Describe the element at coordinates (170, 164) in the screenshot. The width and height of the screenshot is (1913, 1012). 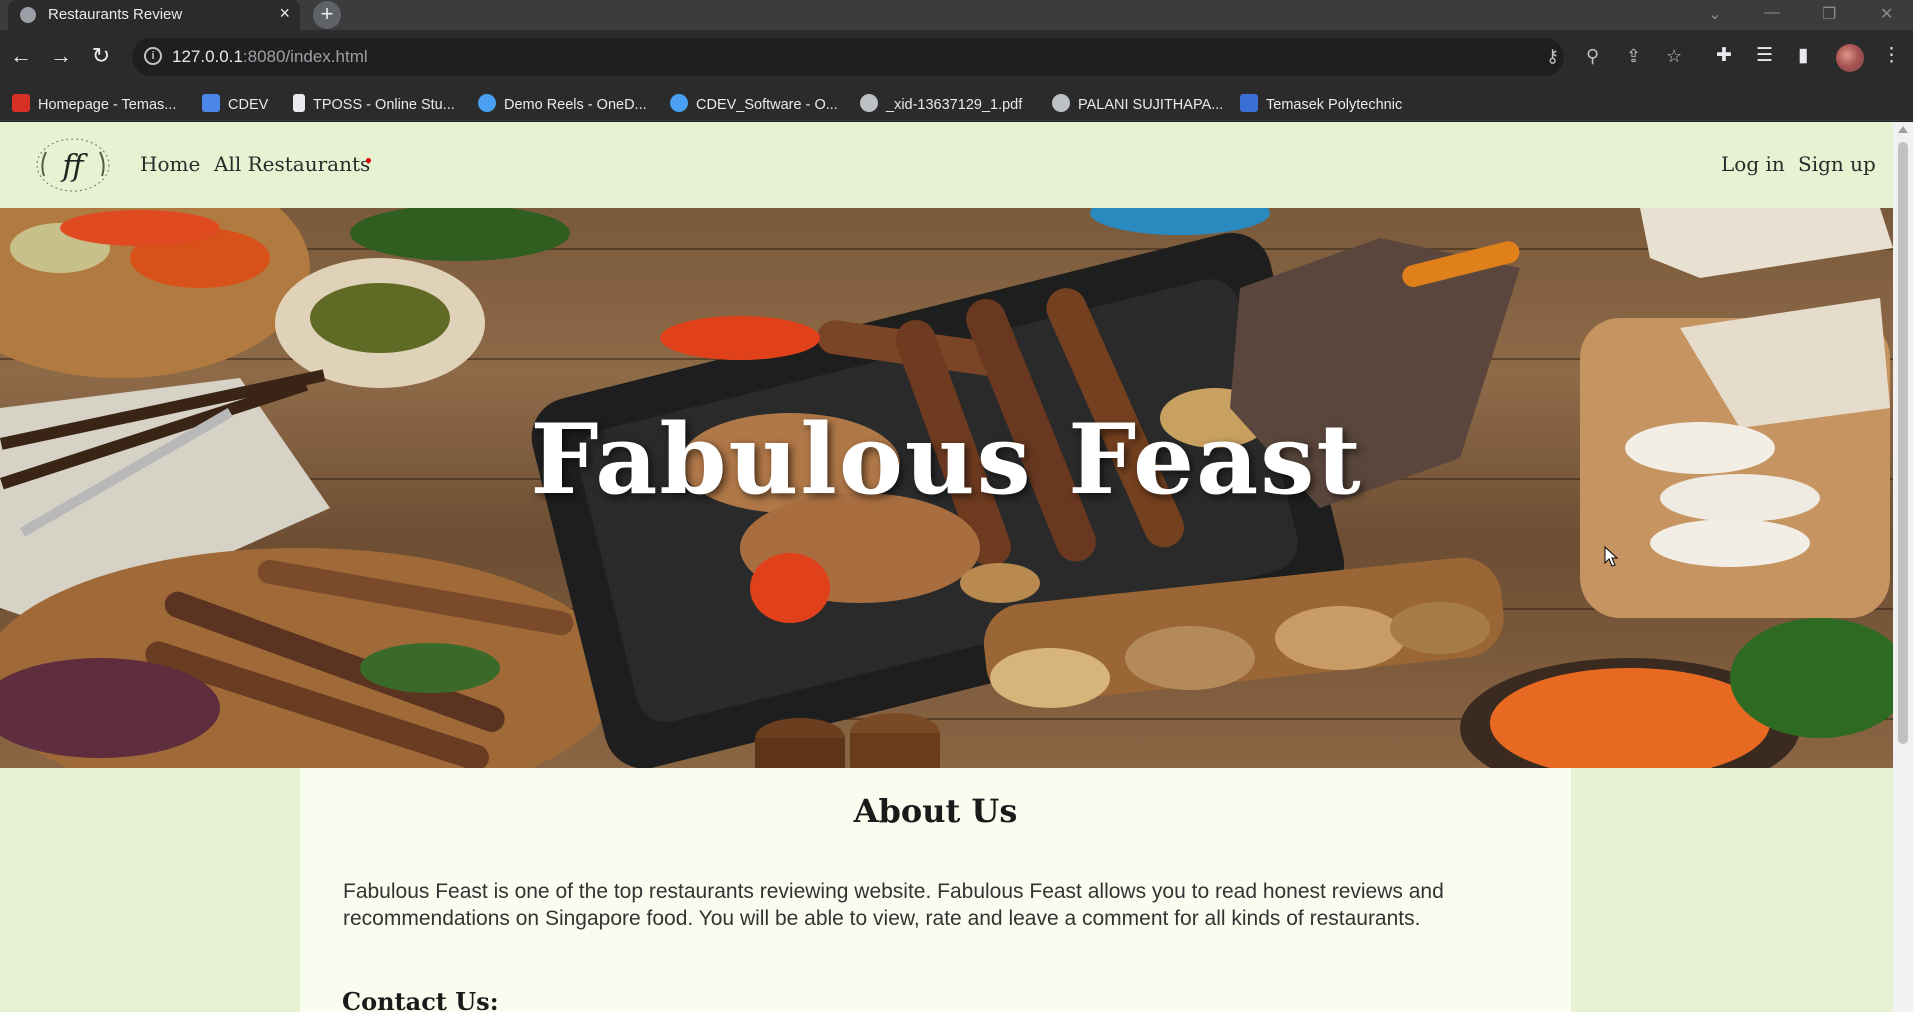
I see `nav-home-link: Home` at that location.